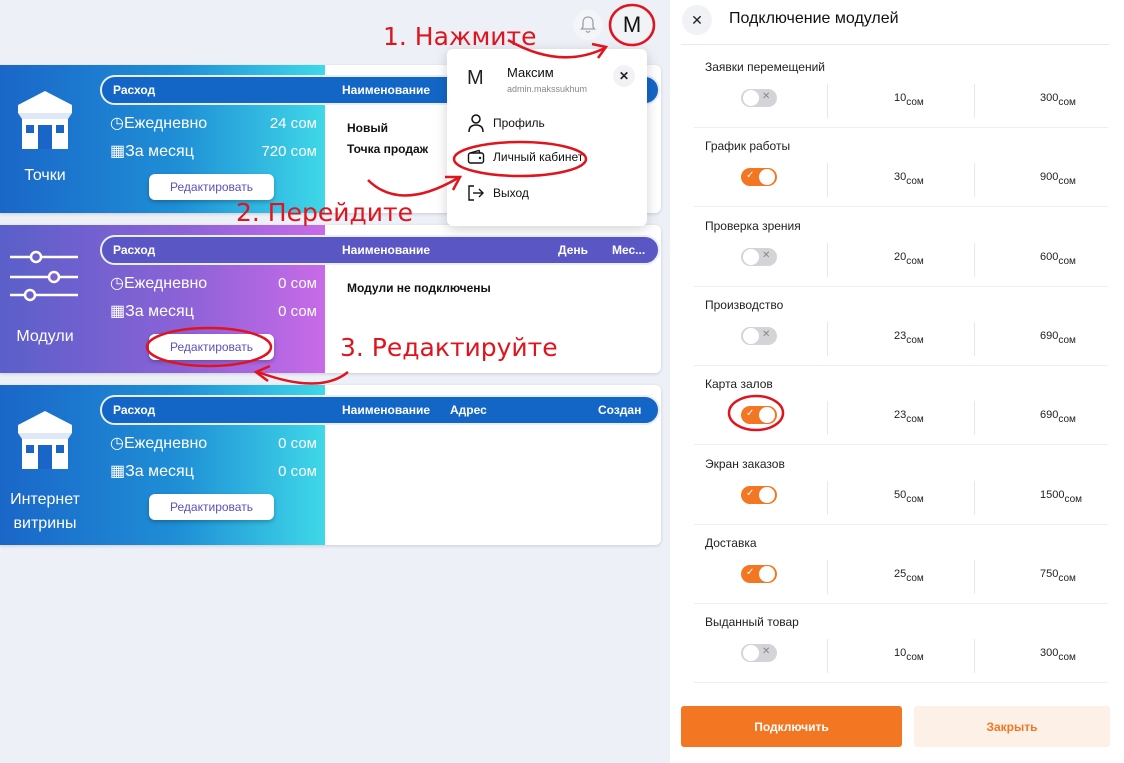 The height and width of the screenshot is (763, 1124). I want to click on module-row: Экран заказов ✓ 50сом 1500сом, so click(901, 485).